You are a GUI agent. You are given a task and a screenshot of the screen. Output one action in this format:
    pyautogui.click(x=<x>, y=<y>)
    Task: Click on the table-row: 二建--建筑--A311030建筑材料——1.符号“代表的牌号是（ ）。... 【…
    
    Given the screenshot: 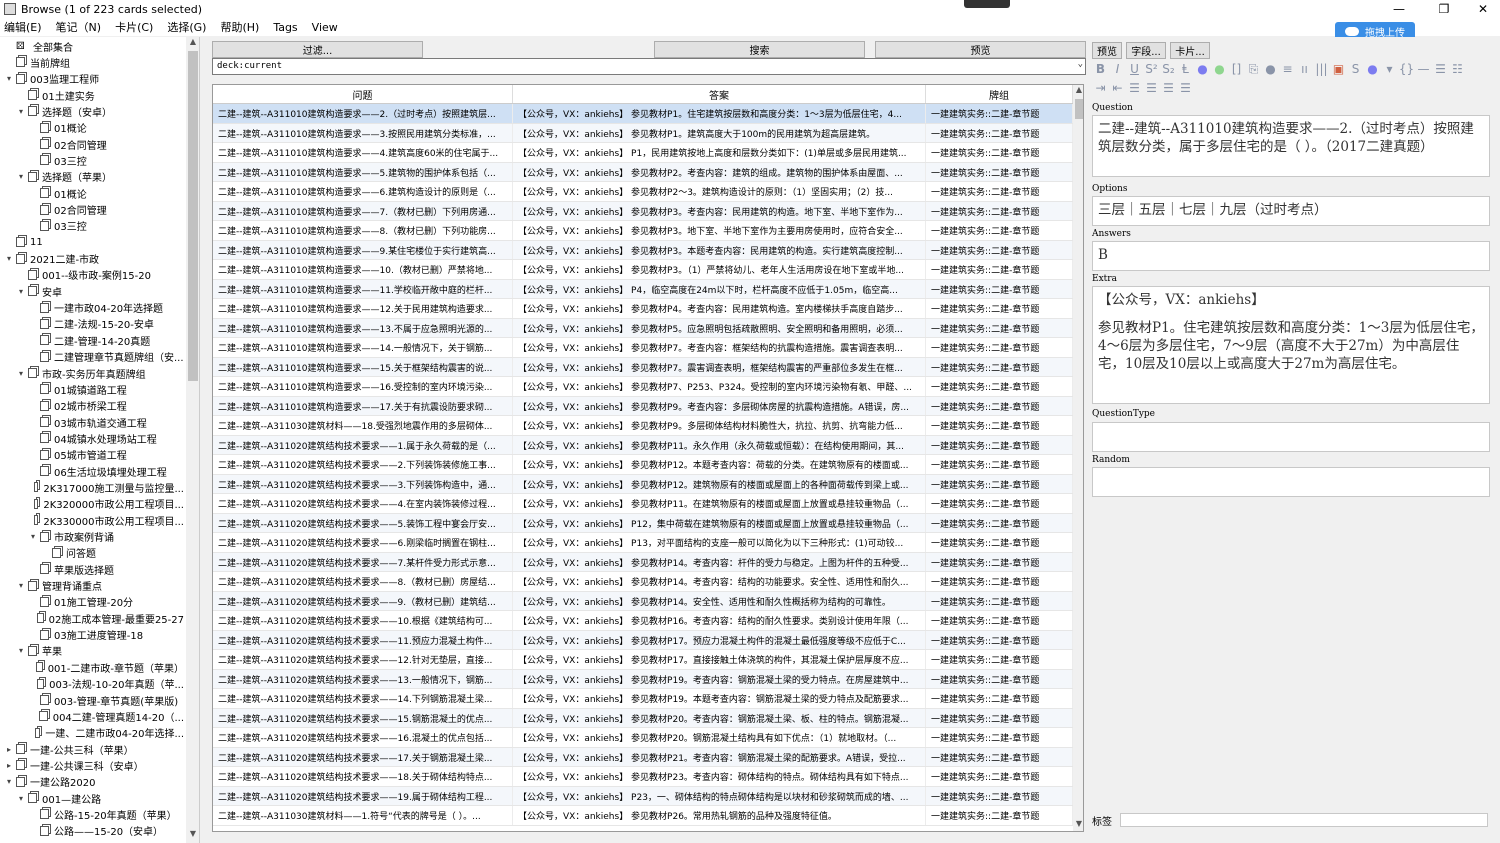 What is the action you would take?
    pyautogui.click(x=643, y=816)
    